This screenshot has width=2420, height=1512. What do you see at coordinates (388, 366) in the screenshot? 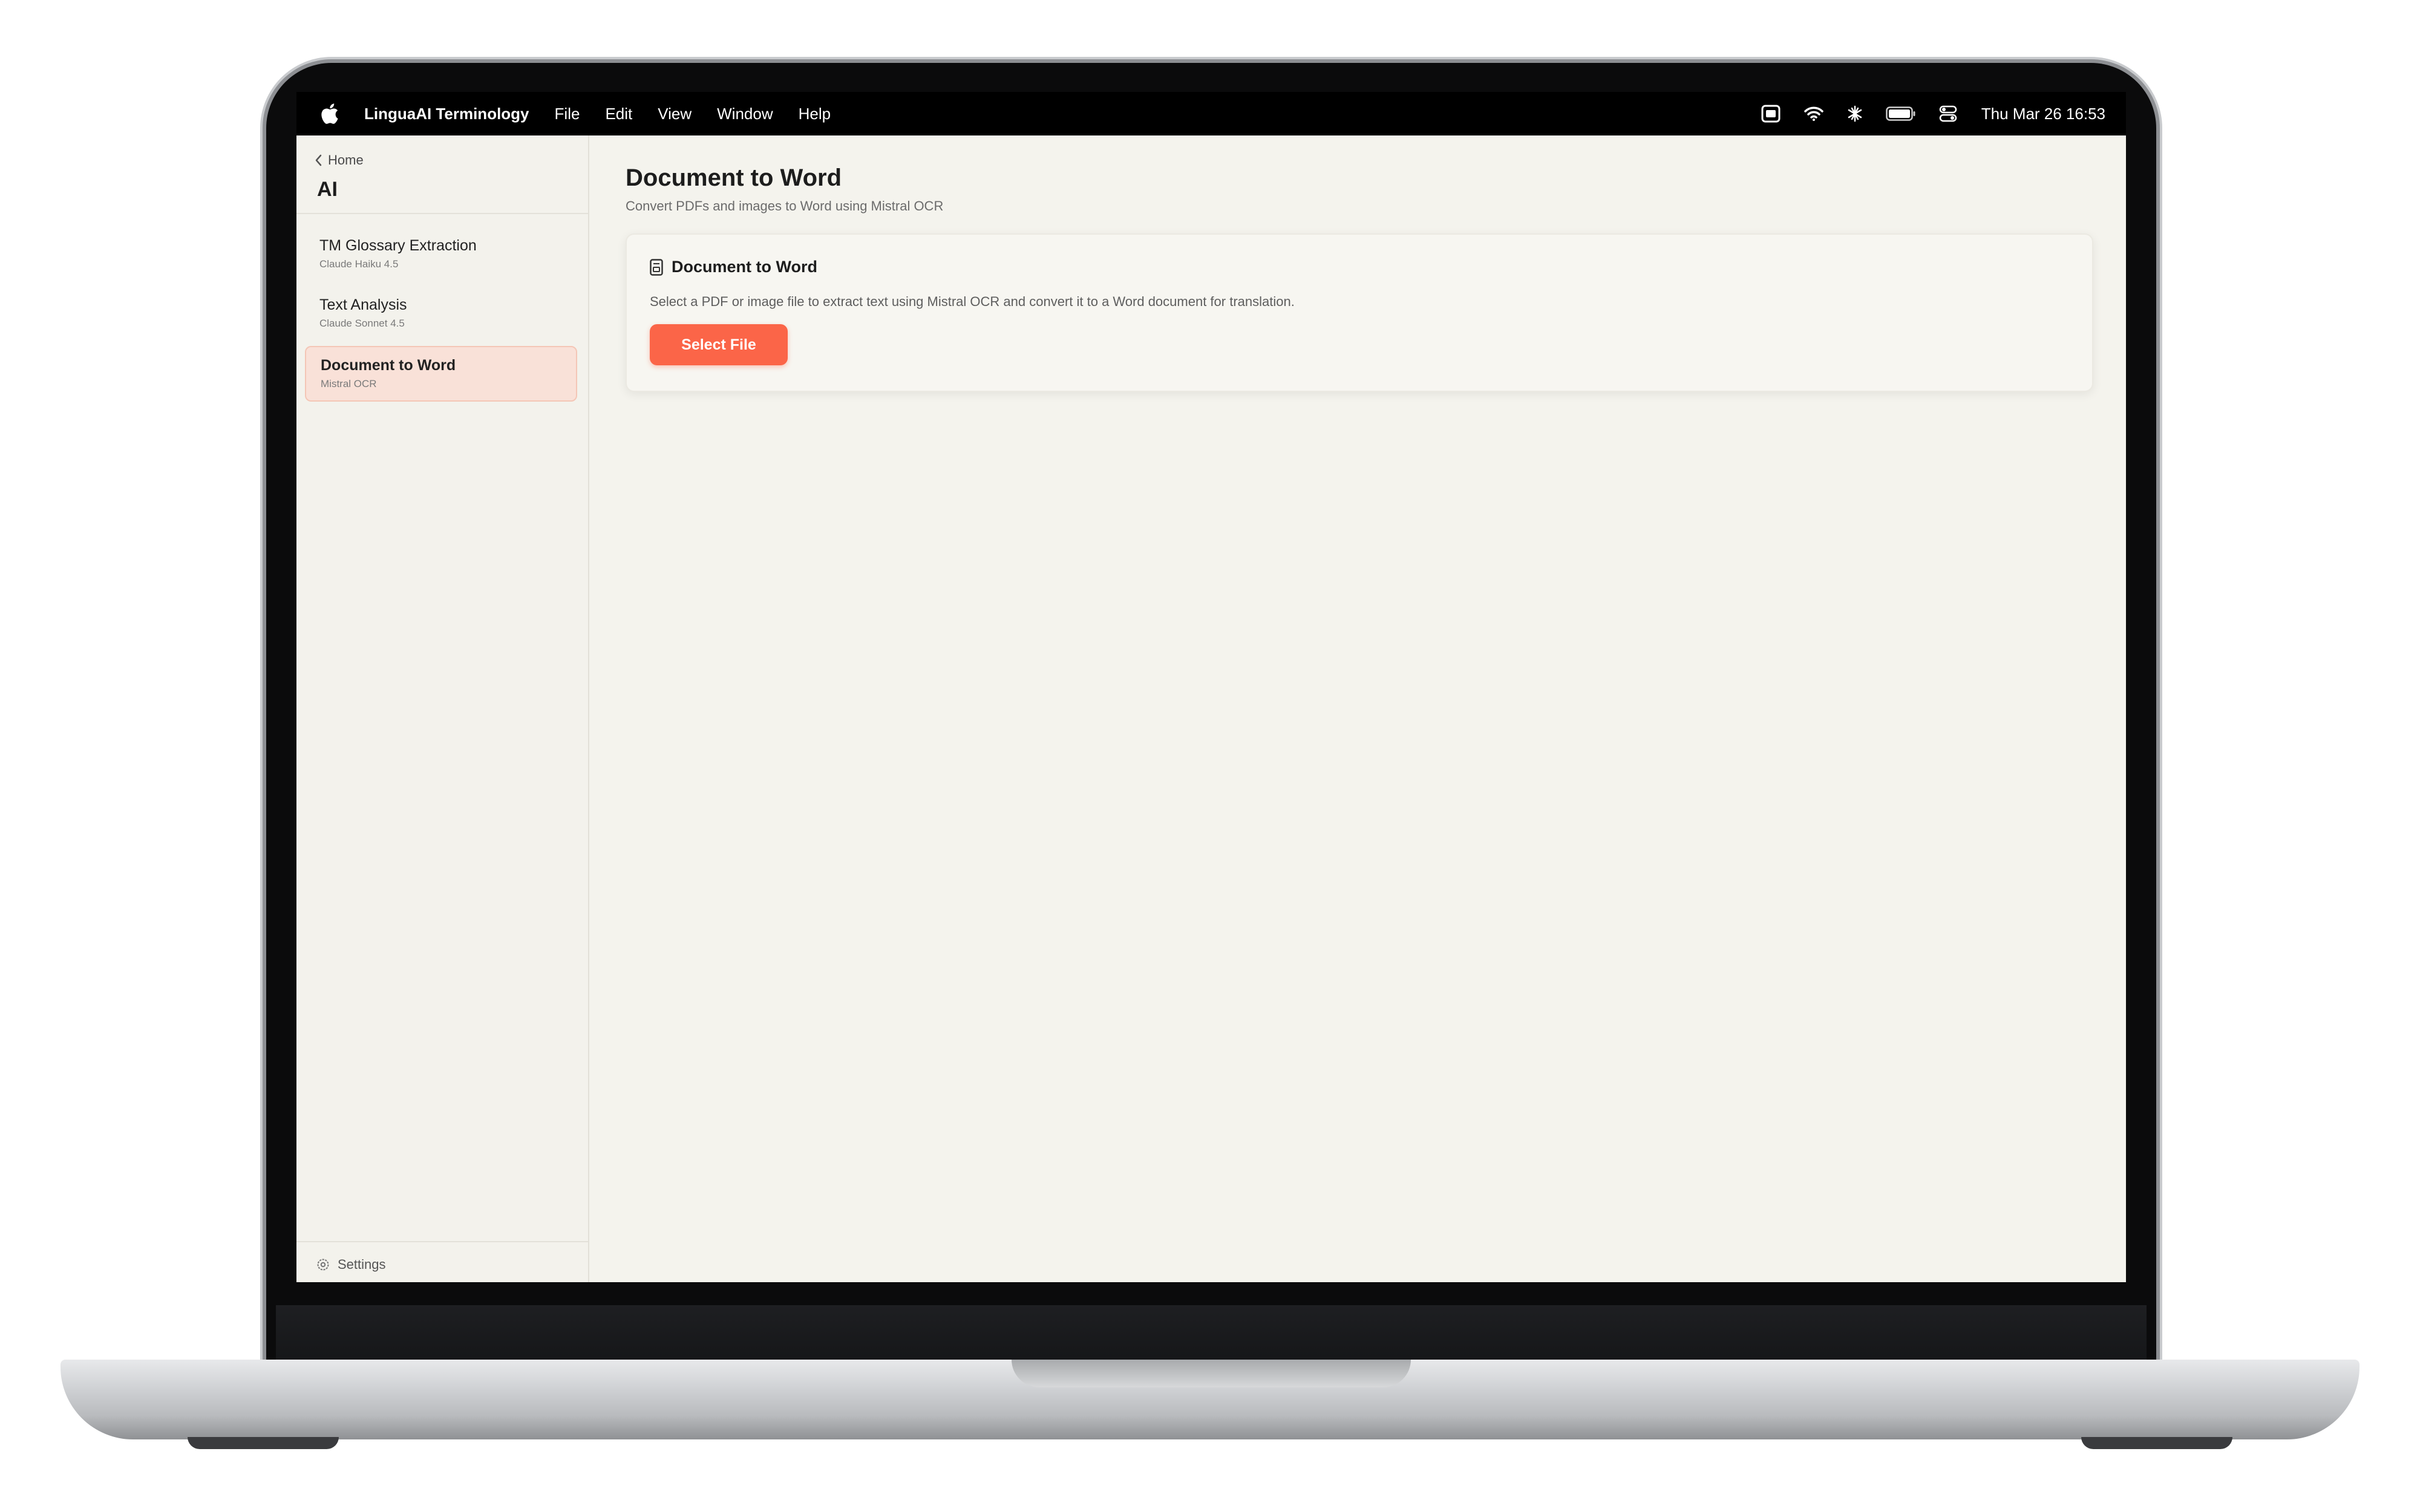
I see `sidebar-item-title: Document to Word` at bounding box center [388, 366].